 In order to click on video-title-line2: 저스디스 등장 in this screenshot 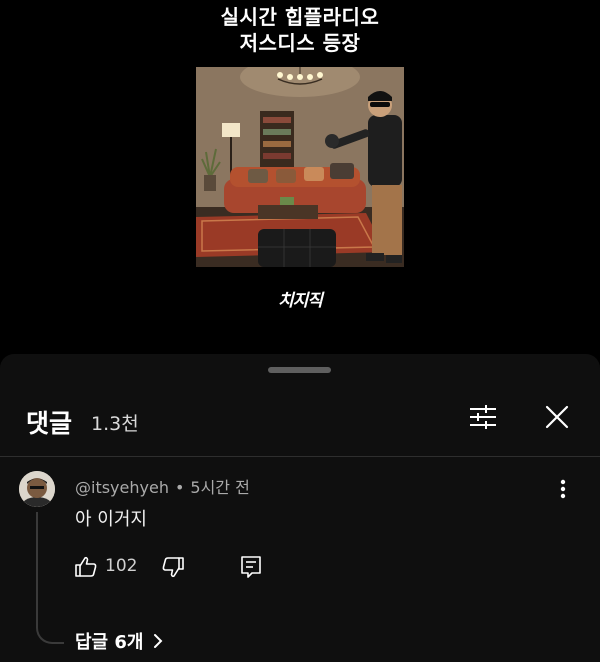, I will do `click(300, 43)`.